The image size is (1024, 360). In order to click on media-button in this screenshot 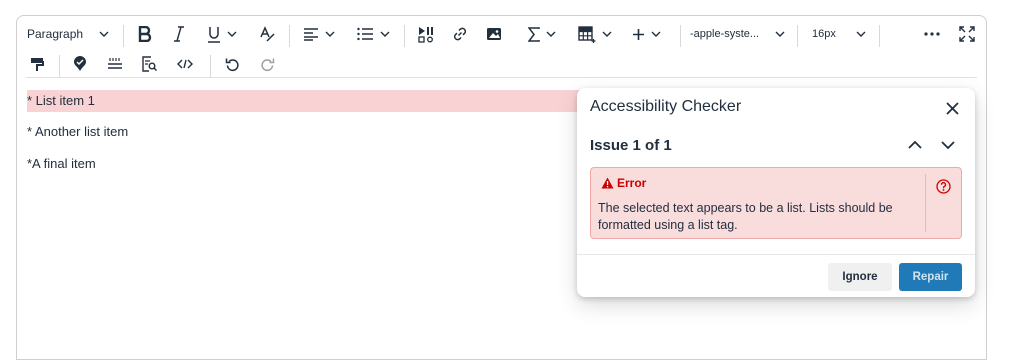, I will do `click(426, 34)`.